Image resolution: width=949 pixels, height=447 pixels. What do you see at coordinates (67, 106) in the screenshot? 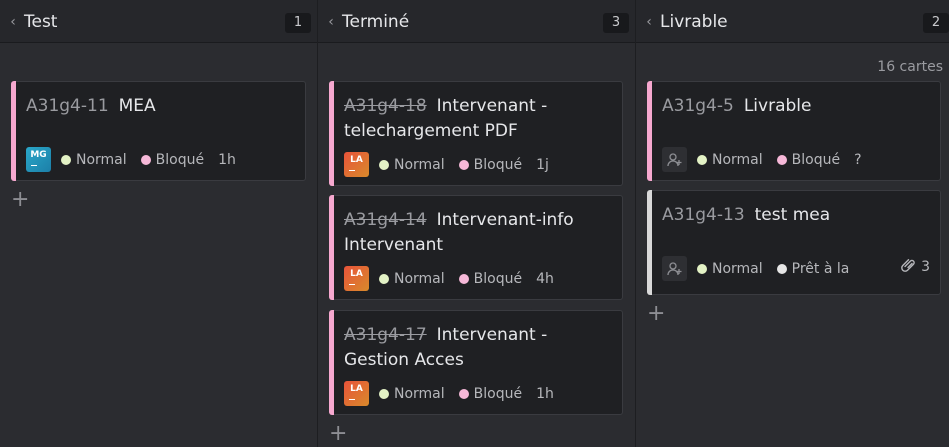
I see `card-key: A31g4-11` at bounding box center [67, 106].